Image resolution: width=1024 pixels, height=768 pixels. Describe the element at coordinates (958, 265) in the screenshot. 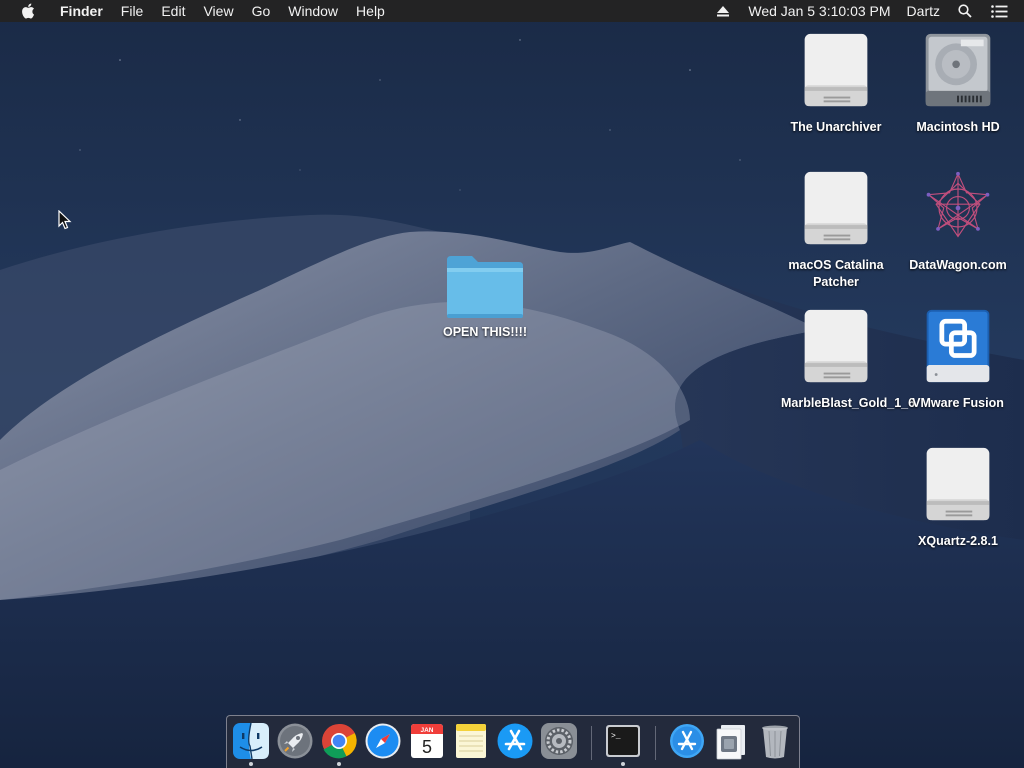

I see `desktop-item-label: DataWagon.com` at that location.